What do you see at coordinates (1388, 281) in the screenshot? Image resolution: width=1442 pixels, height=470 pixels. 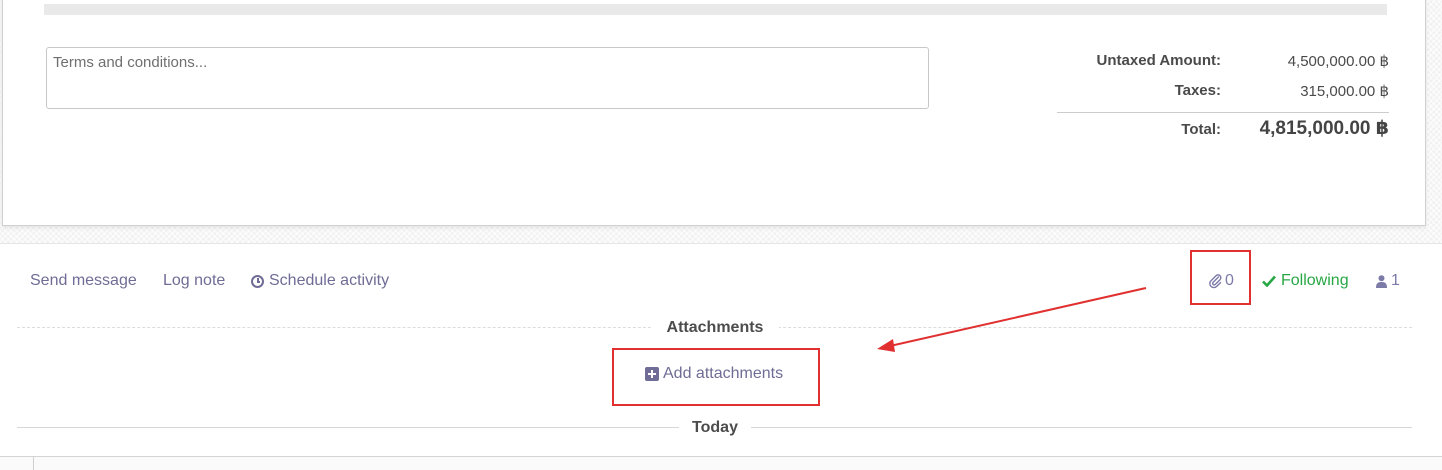 I see `followers-button: 1` at bounding box center [1388, 281].